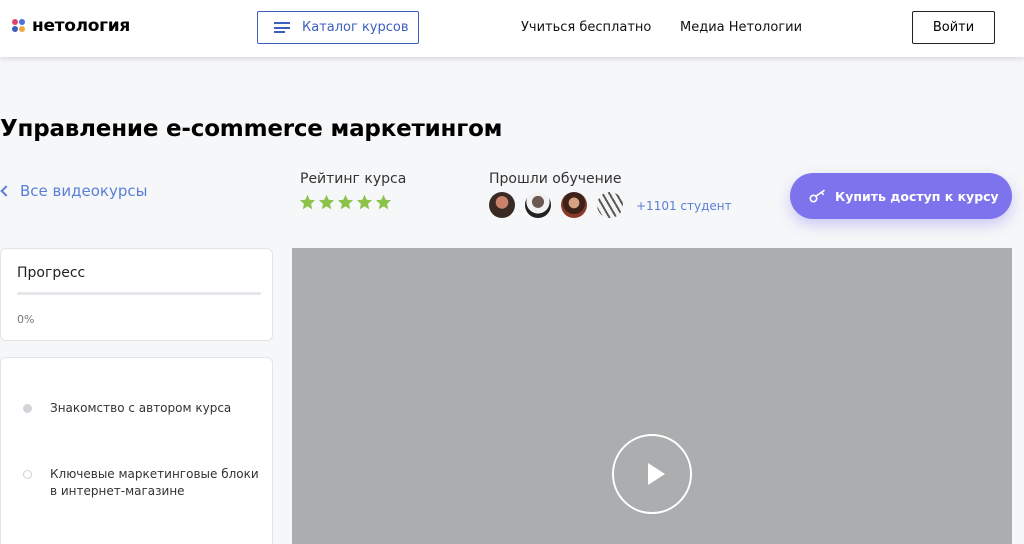  Describe the element at coordinates (741, 27) in the screenshot. I see `nav-link-media: Медиа Нетологии` at that location.